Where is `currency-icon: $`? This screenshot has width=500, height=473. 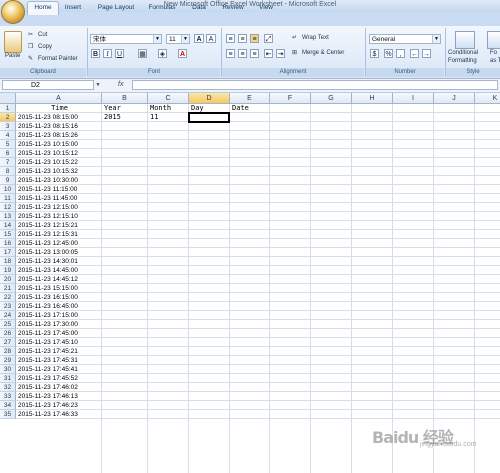 currency-icon: $ is located at coordinates (374, 53).